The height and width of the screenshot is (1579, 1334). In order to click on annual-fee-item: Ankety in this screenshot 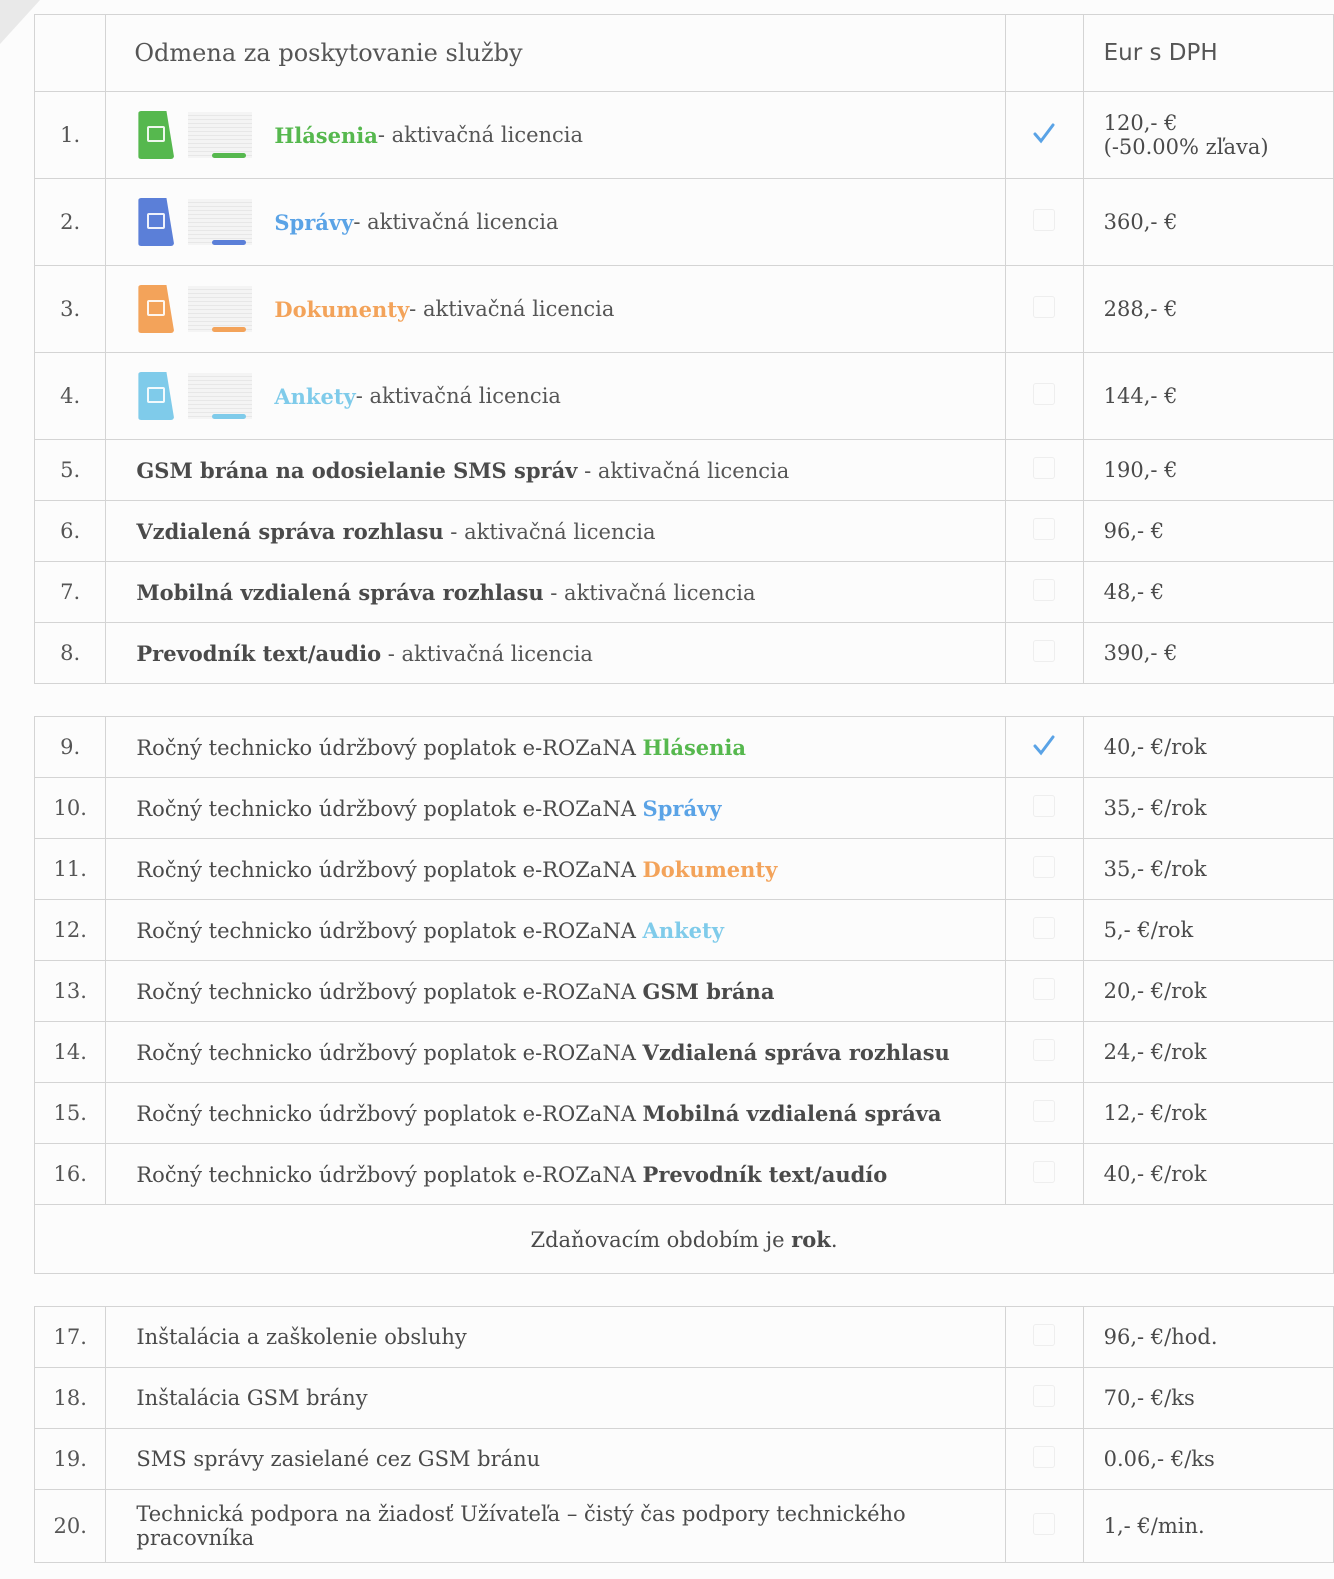, I will do `click(683, 930)`.